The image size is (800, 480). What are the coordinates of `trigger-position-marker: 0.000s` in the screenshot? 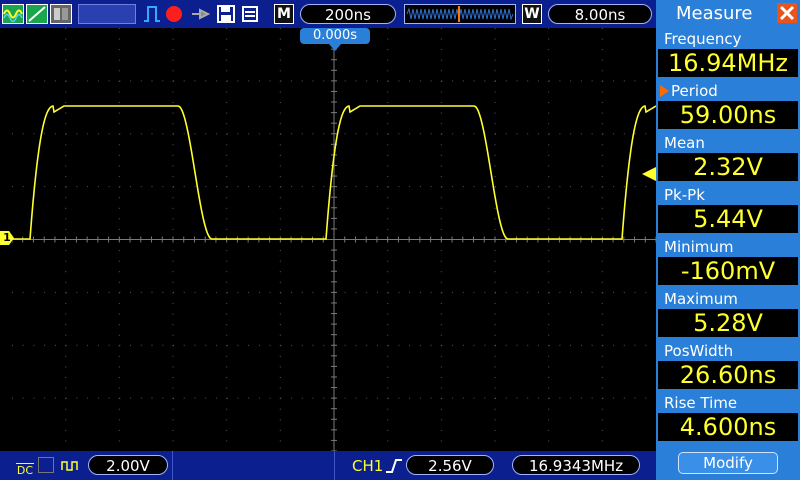 It's located at (335, 36).